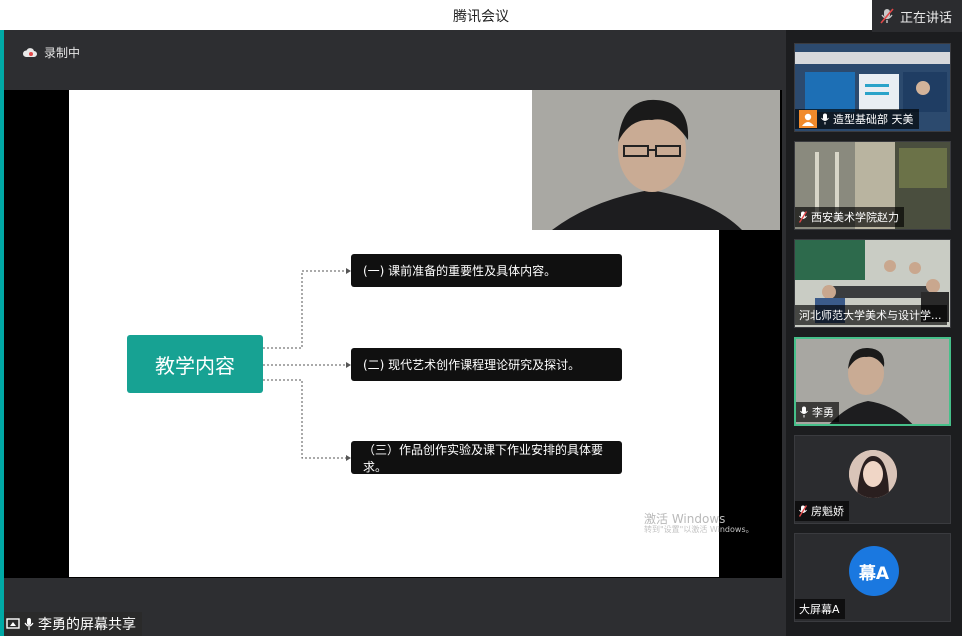 Image resolution: width=962 pixels, height=636 pixels. I want to click on participant-name: 西安美术学院赵力, so click(855, 217).